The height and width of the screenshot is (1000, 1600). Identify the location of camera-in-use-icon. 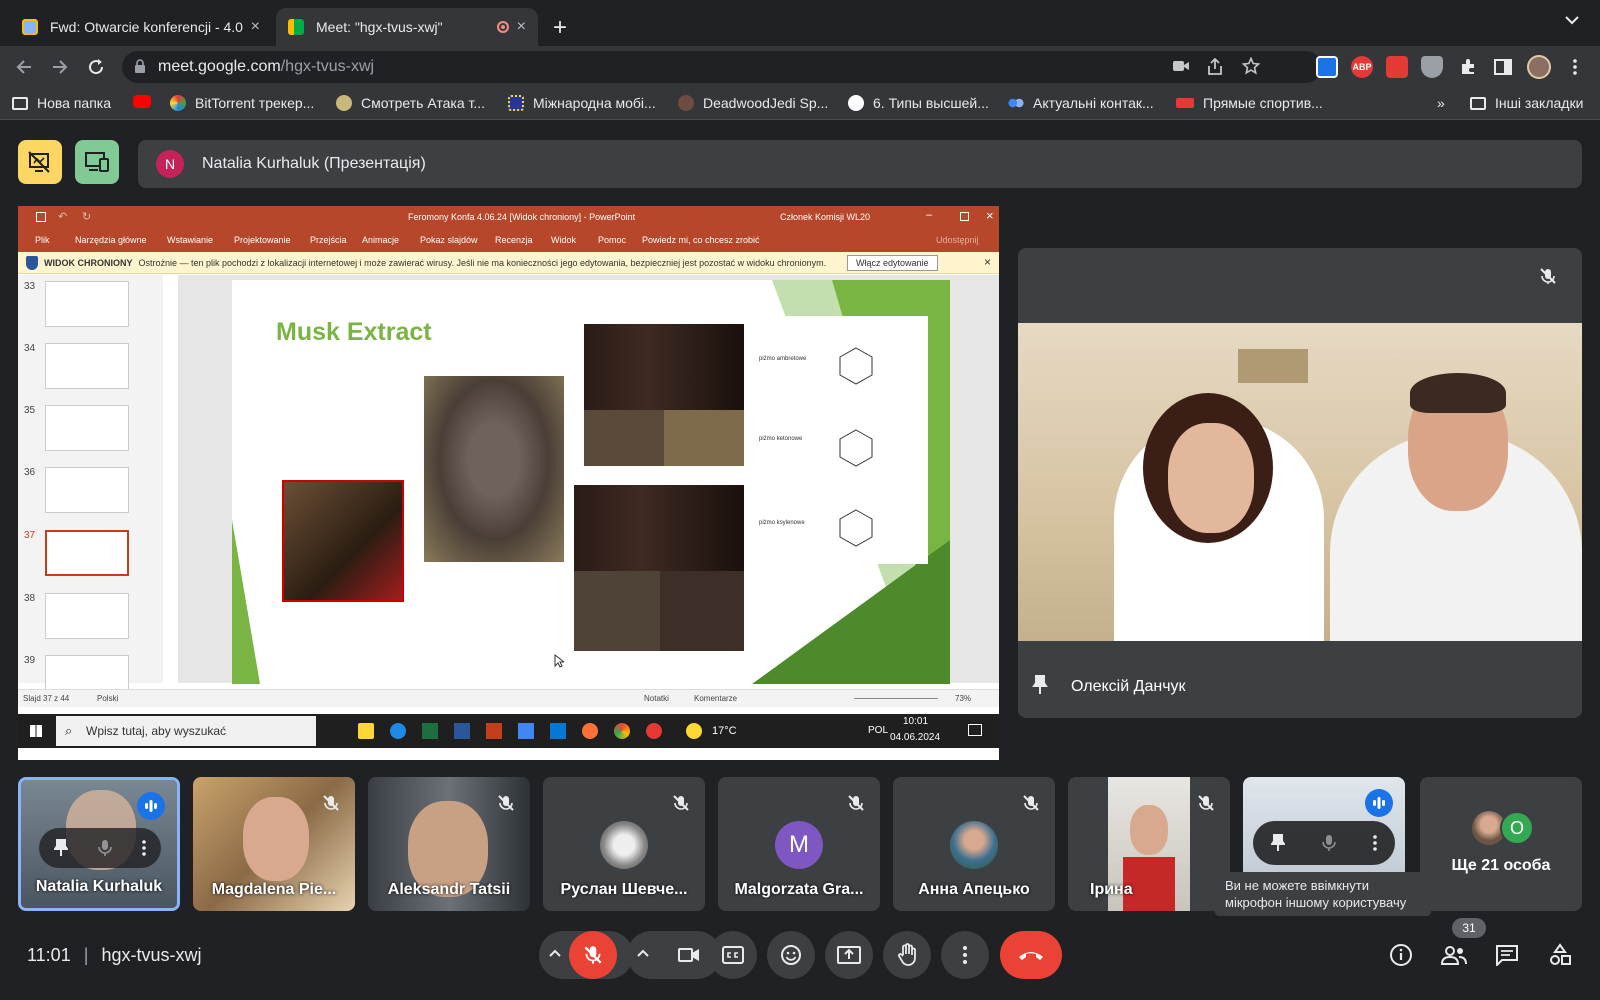
(1181, 68).